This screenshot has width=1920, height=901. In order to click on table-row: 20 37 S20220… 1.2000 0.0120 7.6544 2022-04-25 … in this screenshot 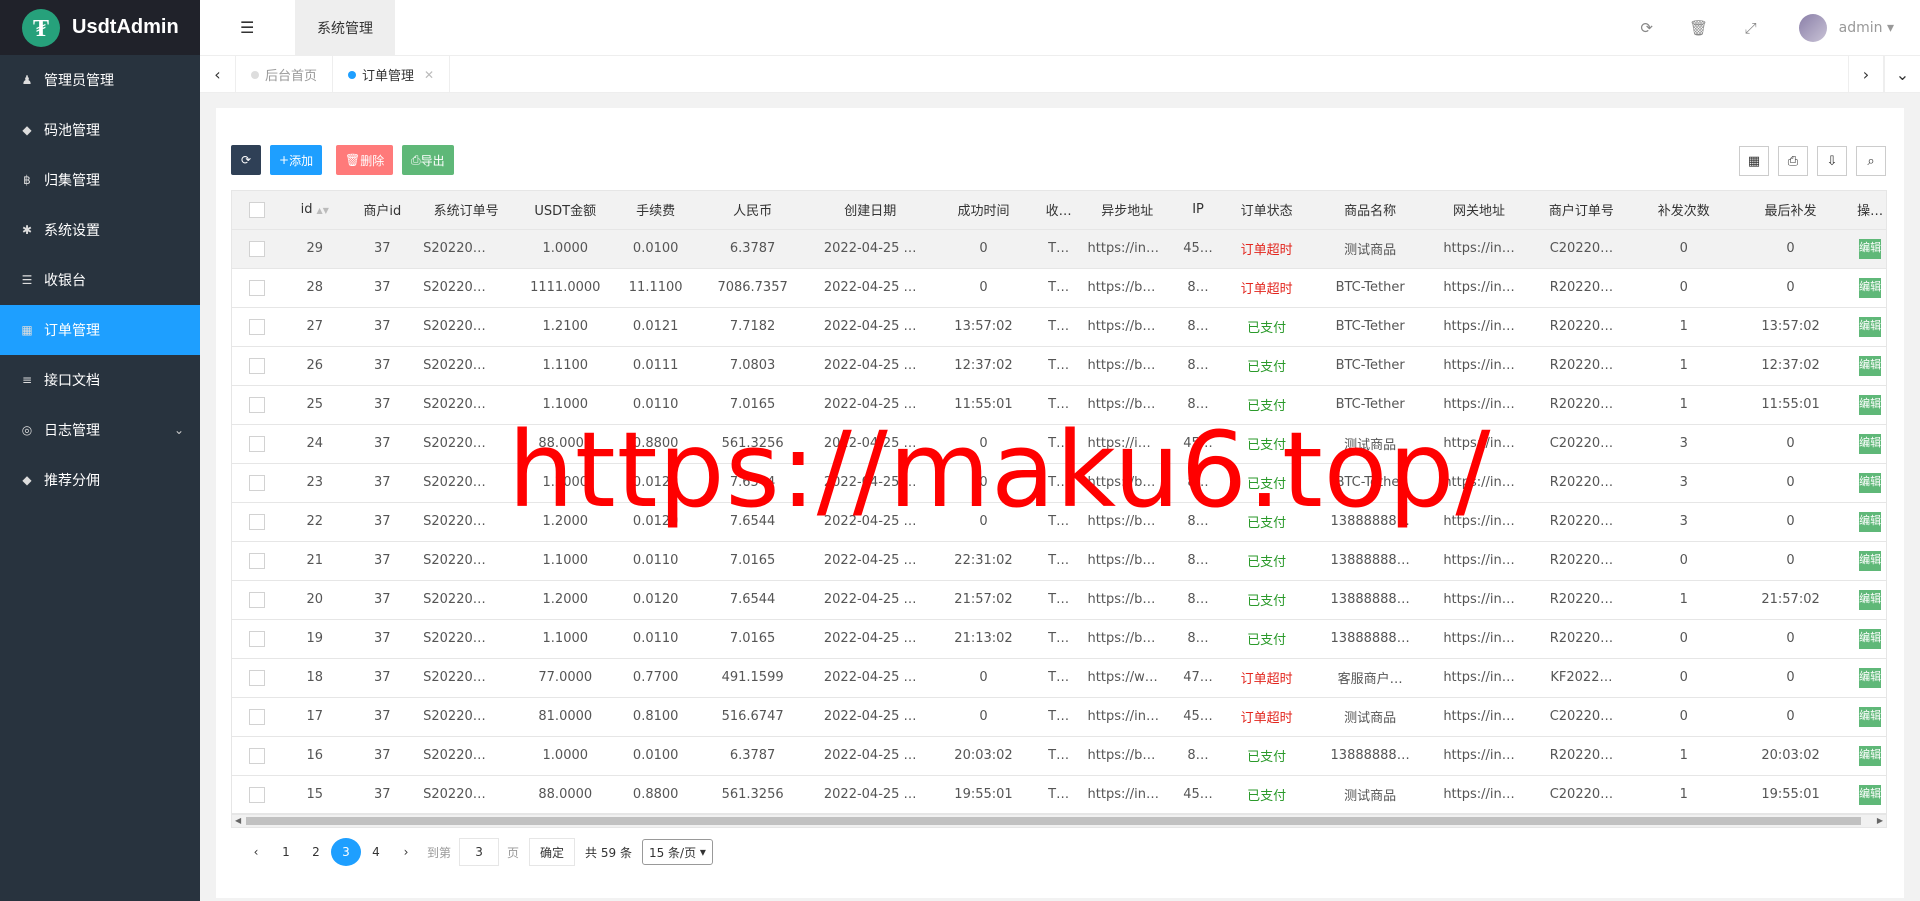, I will do `click(1059, 600)`.